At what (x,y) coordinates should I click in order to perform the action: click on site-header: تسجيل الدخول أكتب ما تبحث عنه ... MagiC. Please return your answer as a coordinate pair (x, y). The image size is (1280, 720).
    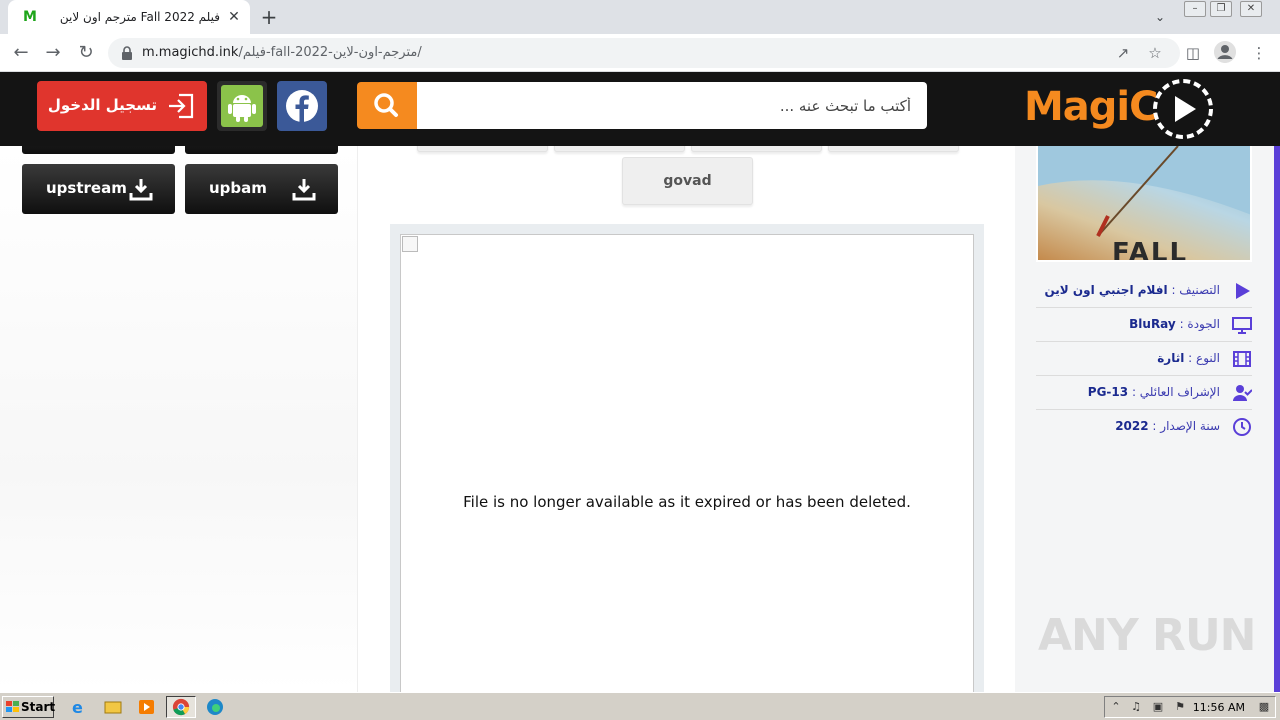
    Looking at the image, I should click on (640, 109).